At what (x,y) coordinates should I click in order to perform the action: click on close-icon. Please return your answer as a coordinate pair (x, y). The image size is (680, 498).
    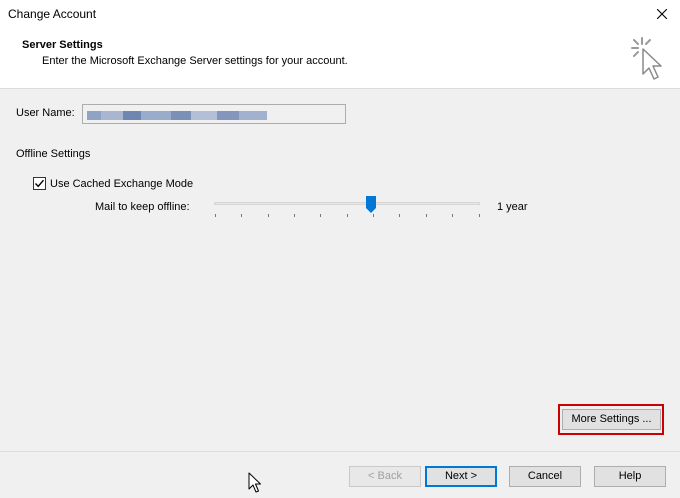
    Looking at the image, I should click on (662, 14).